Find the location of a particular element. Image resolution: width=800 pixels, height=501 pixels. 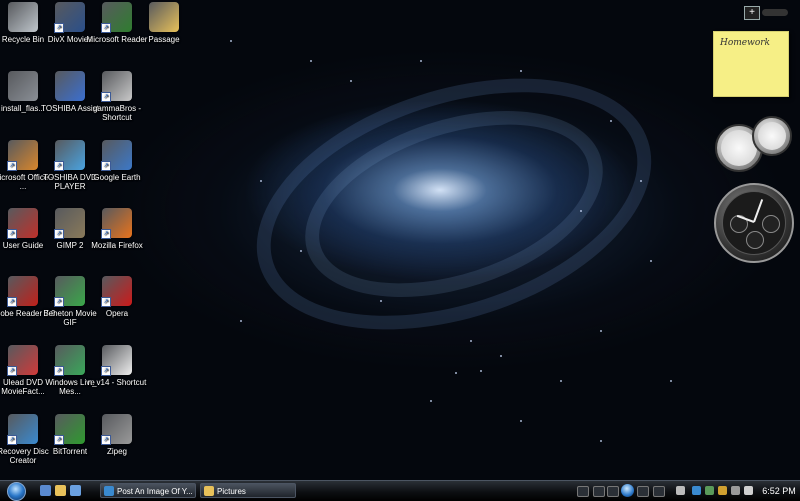

desktop-icon: ↗ Mozilla Firefox is located at coordinates (117, 229).